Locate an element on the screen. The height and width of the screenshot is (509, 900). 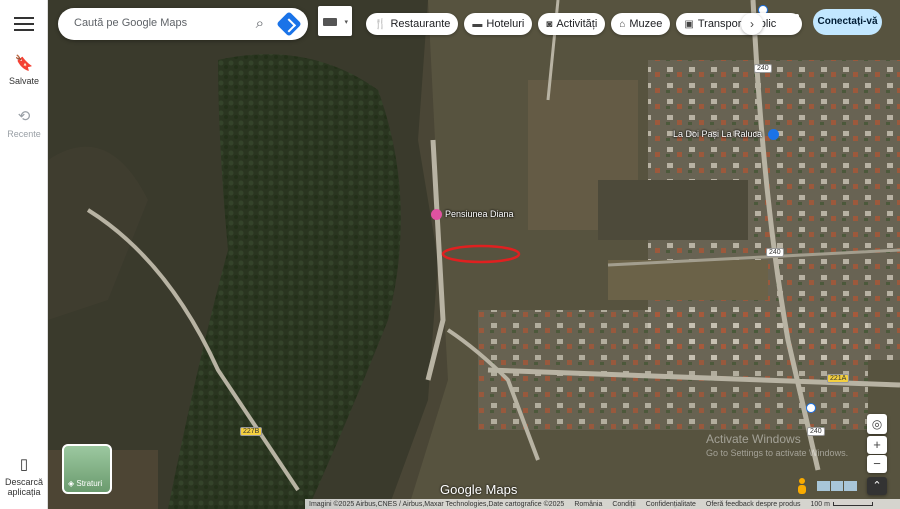
my-location-button: ◎ is located at coordinates (877, 424).